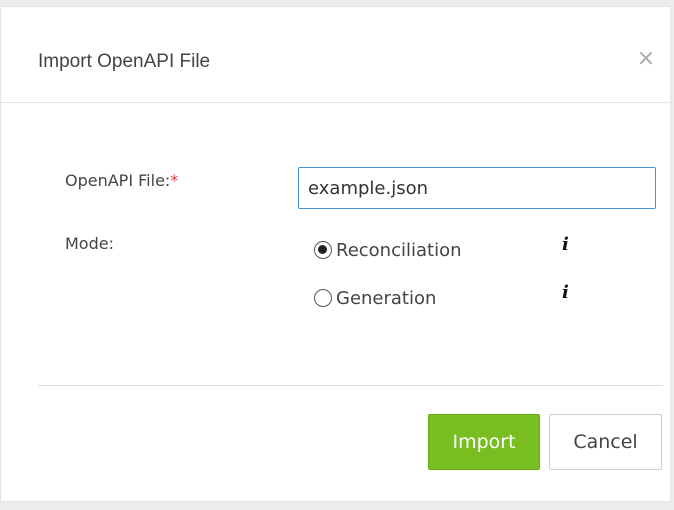  Describe the element at coordinates (174, 180) in the screenshot. I see `required-marker: *` at that location.